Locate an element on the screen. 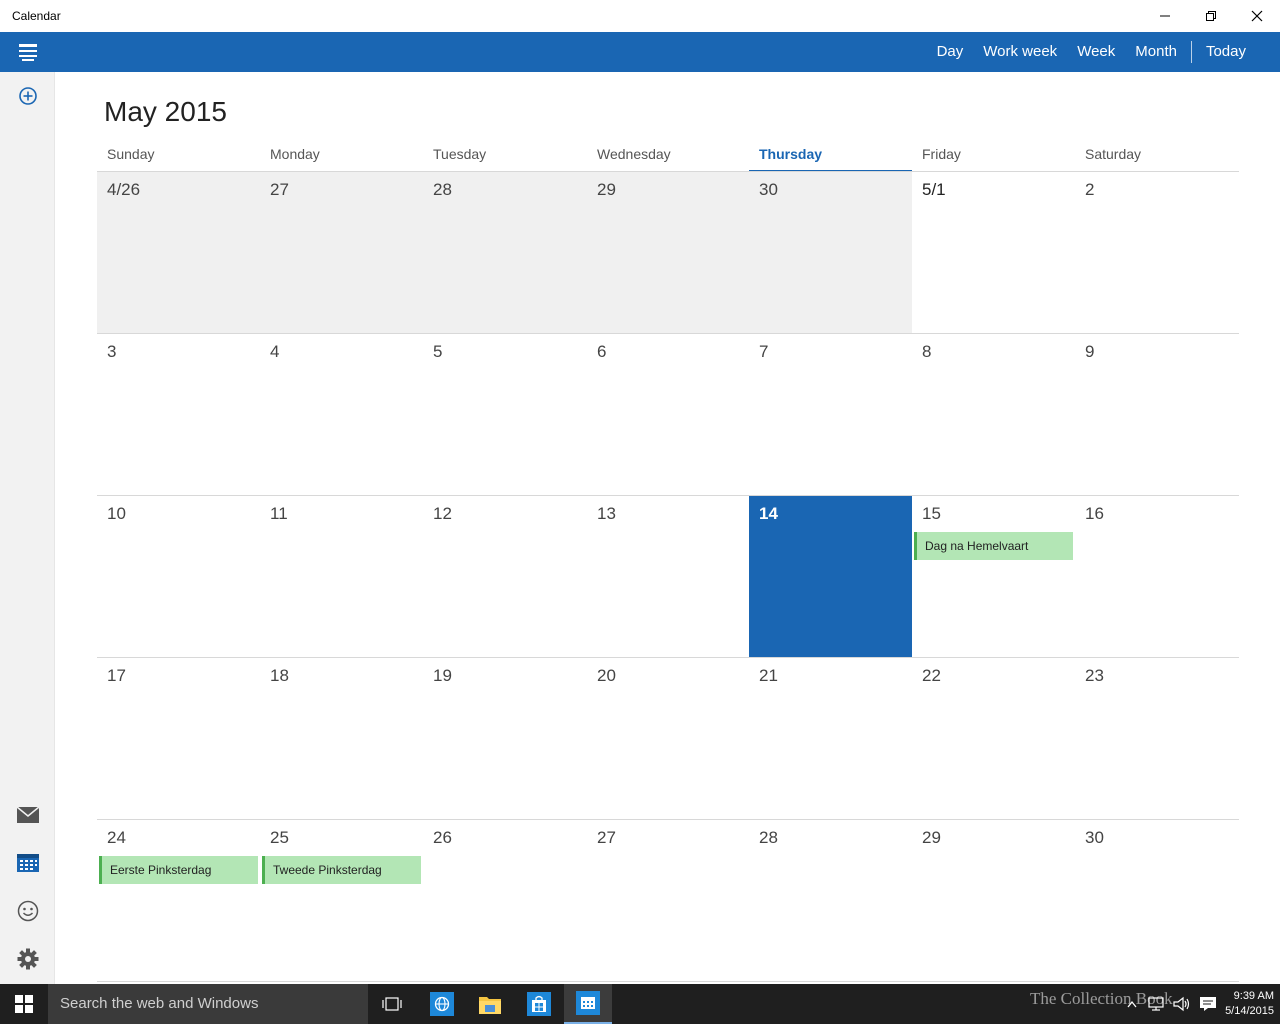 This screenshot has width=1280, height=1024. new-event-icon is located at coordinates (27, 96).